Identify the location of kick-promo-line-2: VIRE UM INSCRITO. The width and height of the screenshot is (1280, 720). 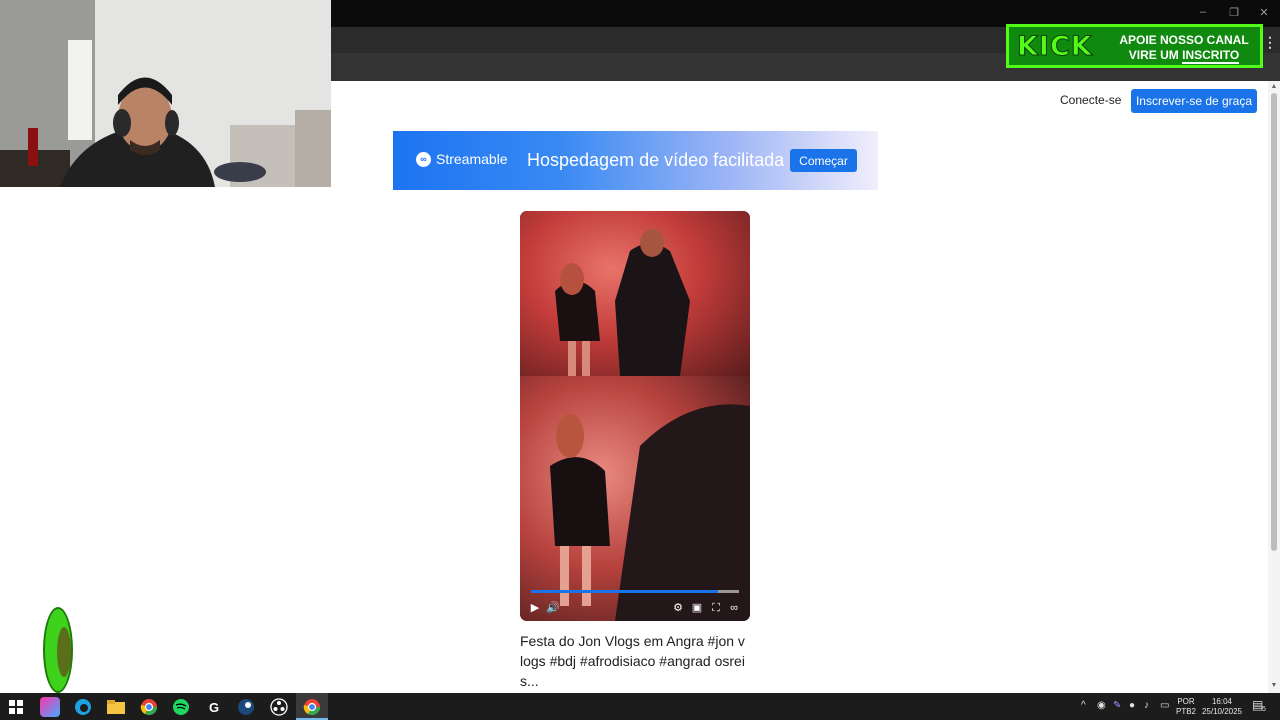
(1184, 56).